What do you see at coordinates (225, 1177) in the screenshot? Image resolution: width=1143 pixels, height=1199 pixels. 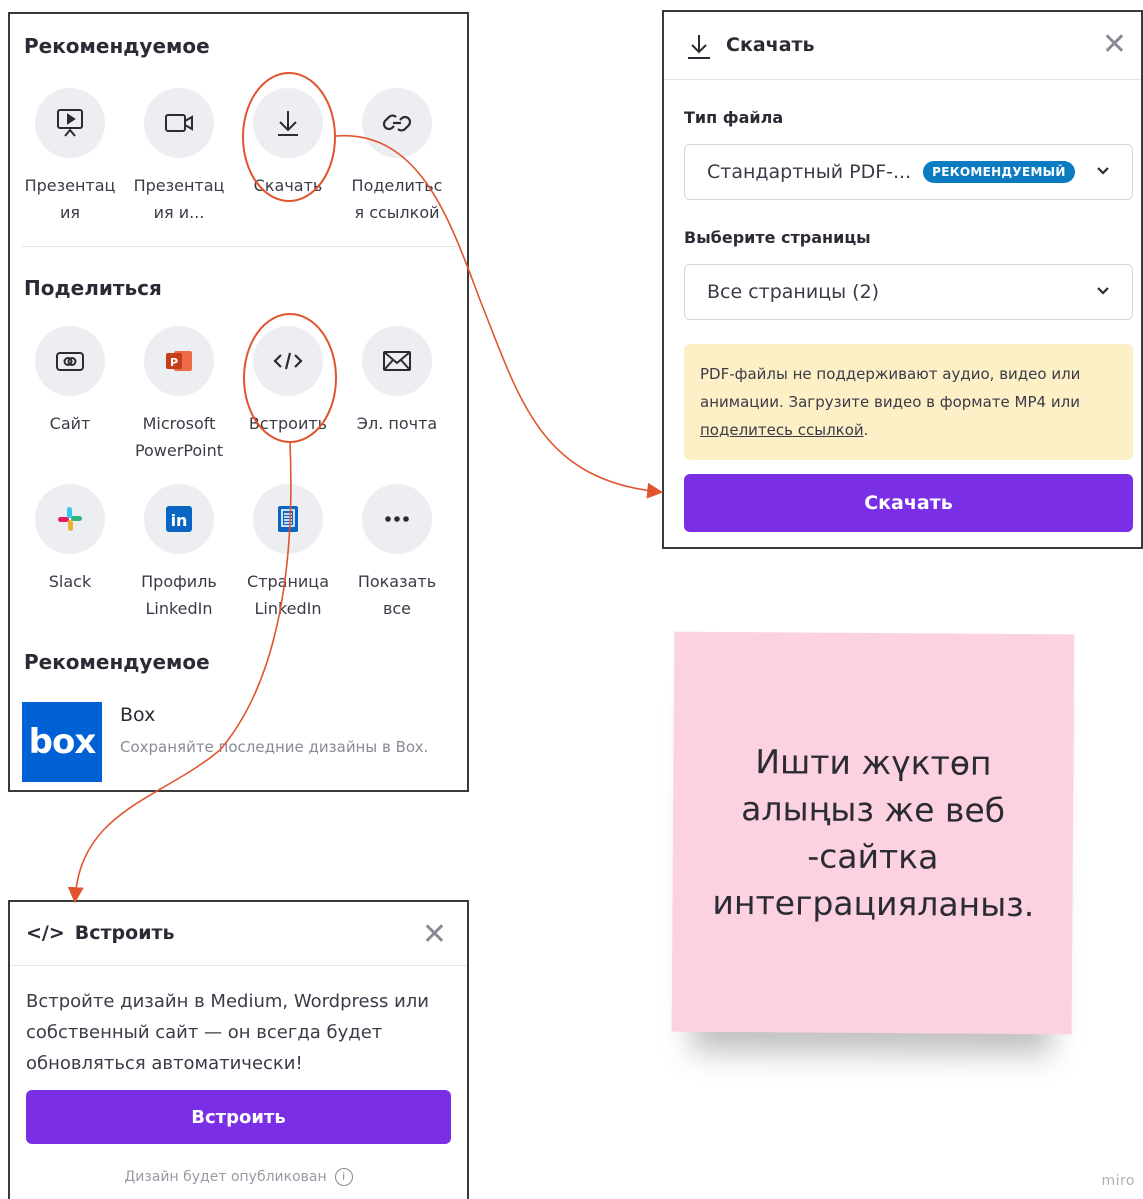 I see `publish-note-text: Дизайн будет опубликован` at bounding box center [225, 1177].